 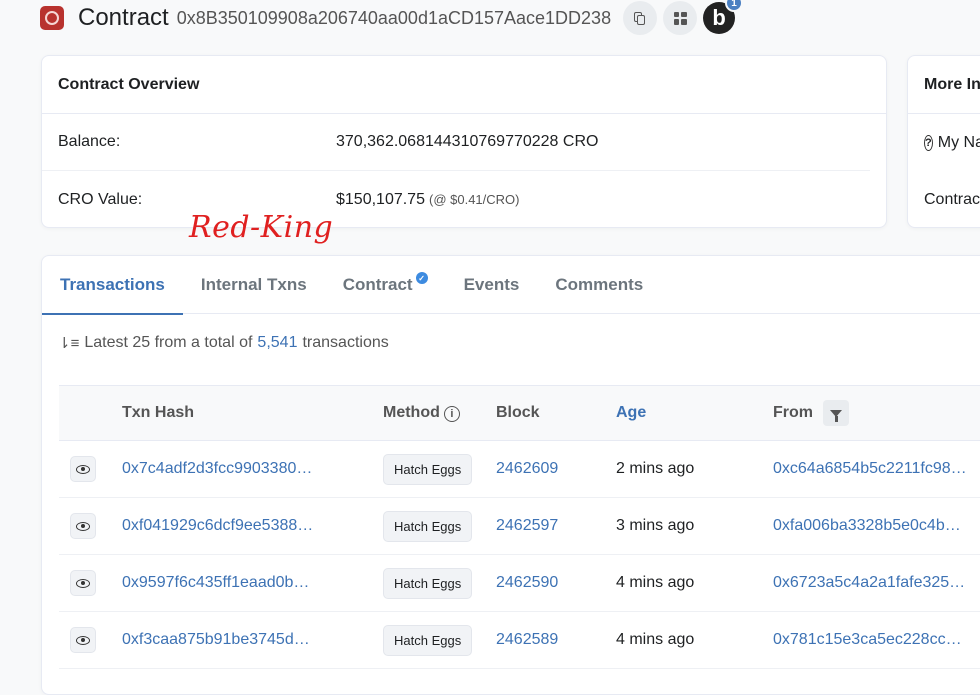 I want to click on block-link: 2462609, so click(x=556, y=469).